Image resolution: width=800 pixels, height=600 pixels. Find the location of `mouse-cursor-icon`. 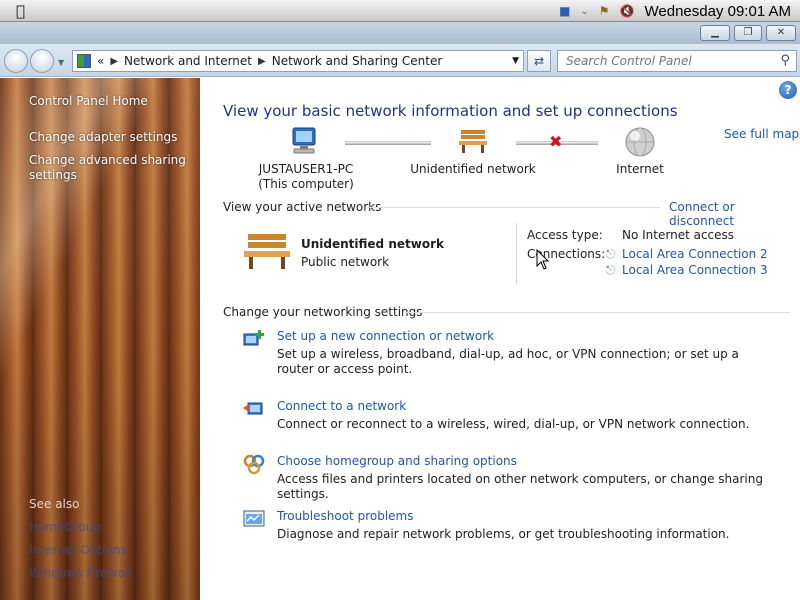

mouse-cursor-icon is located at coordinates (543, 259).